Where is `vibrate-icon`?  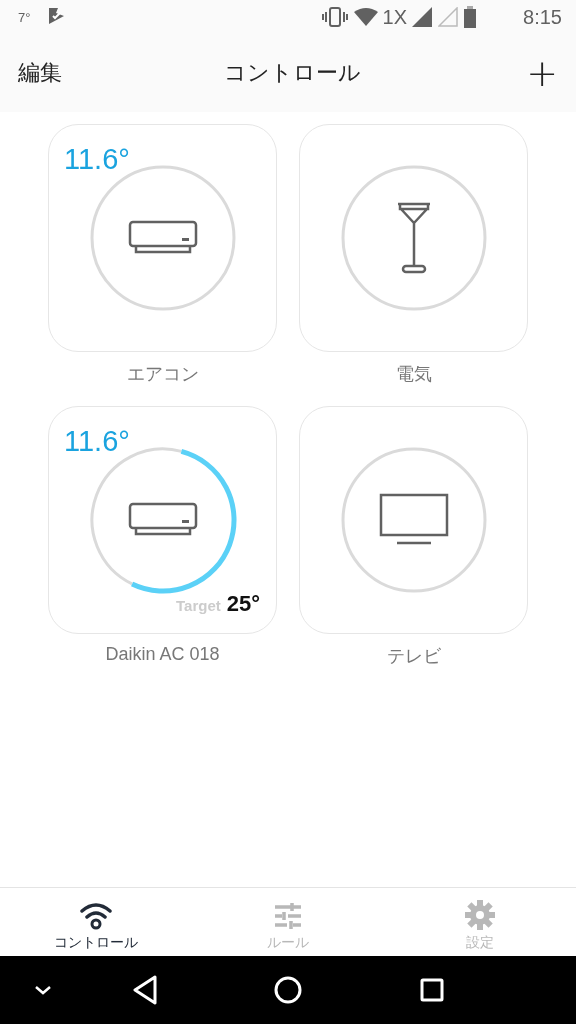 vibrate-icon is located at coordinates (334, 17).